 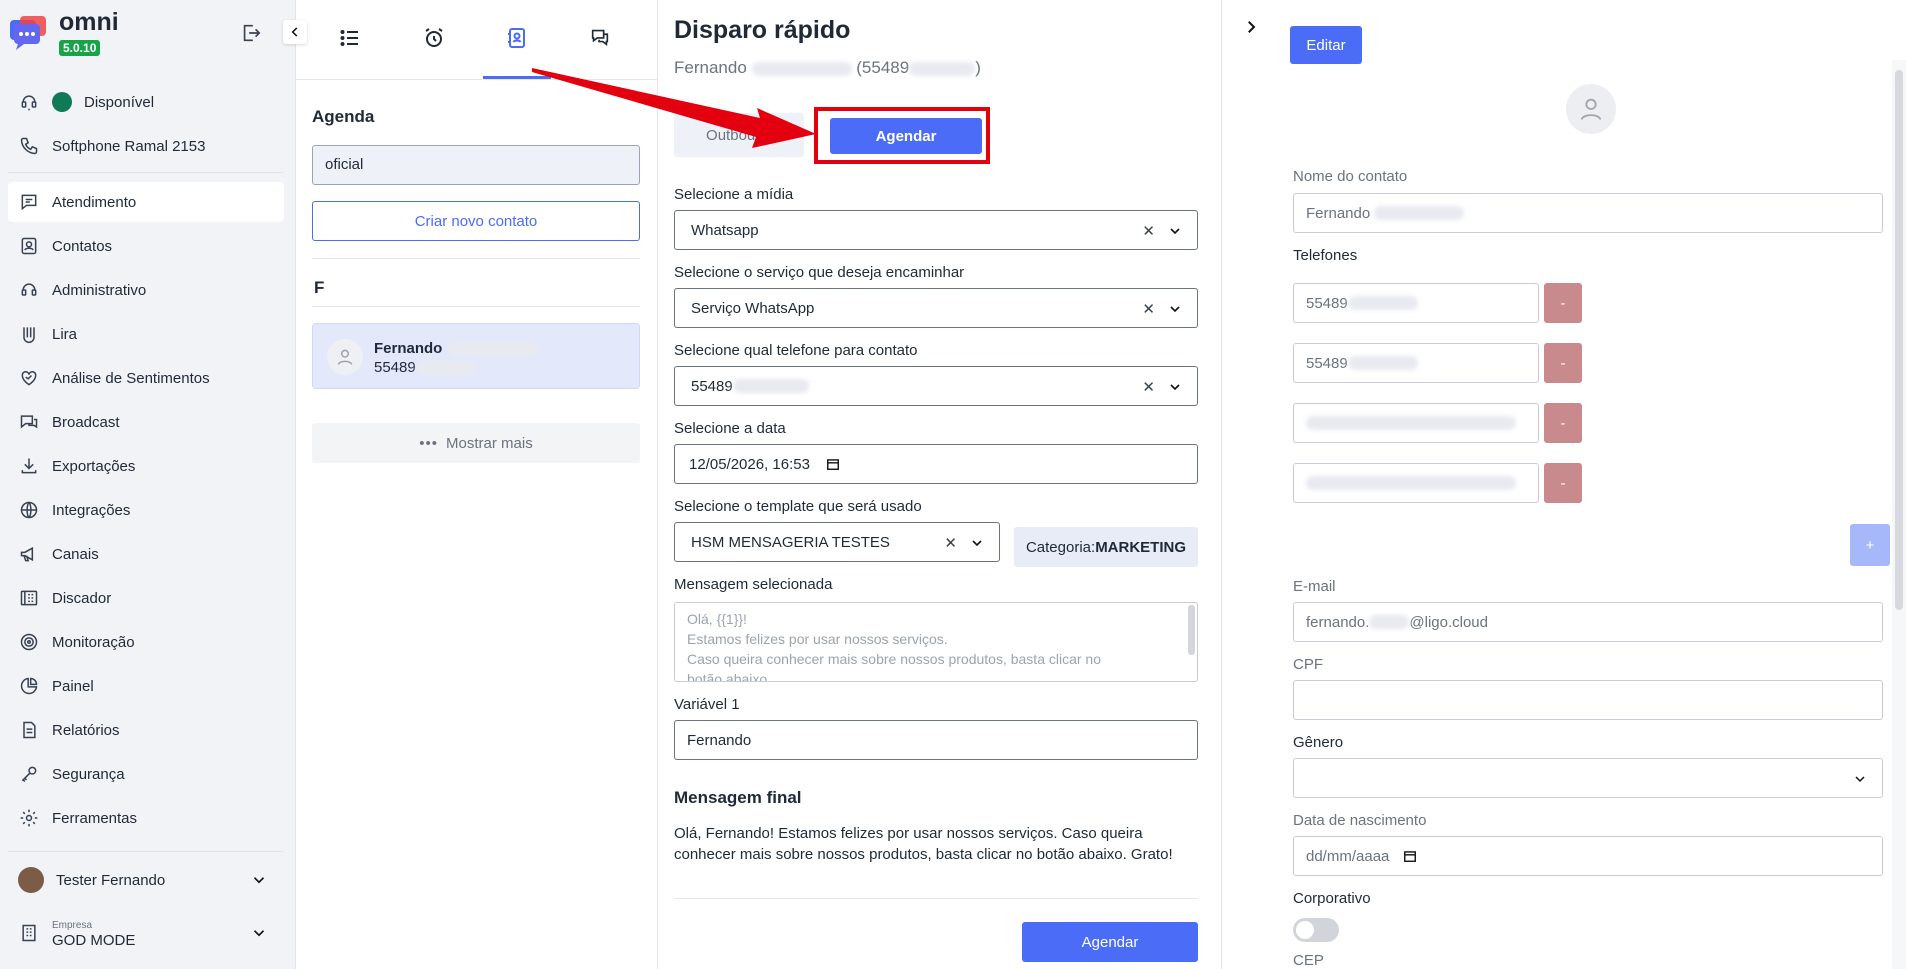 I want to click on softphone-label: Softphone Ramal 2153, so click(x=129, y=146).